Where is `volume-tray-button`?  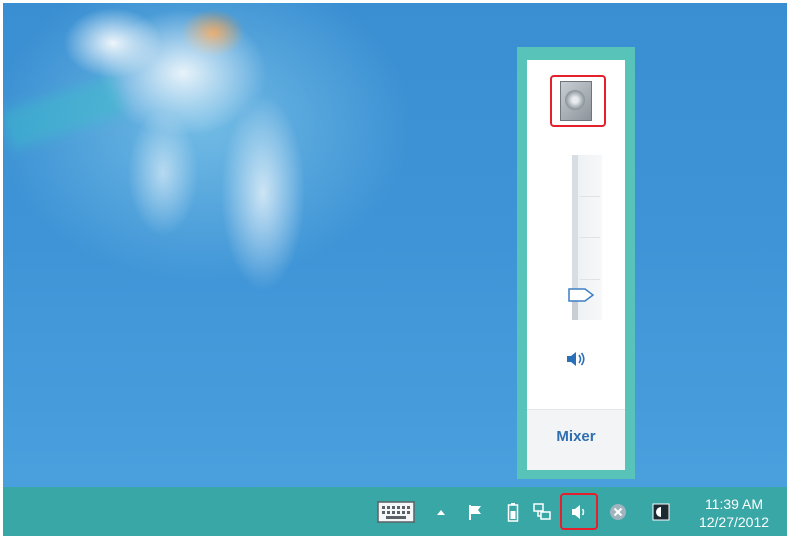 volume-tray-button is located at coordinates (579, 511).